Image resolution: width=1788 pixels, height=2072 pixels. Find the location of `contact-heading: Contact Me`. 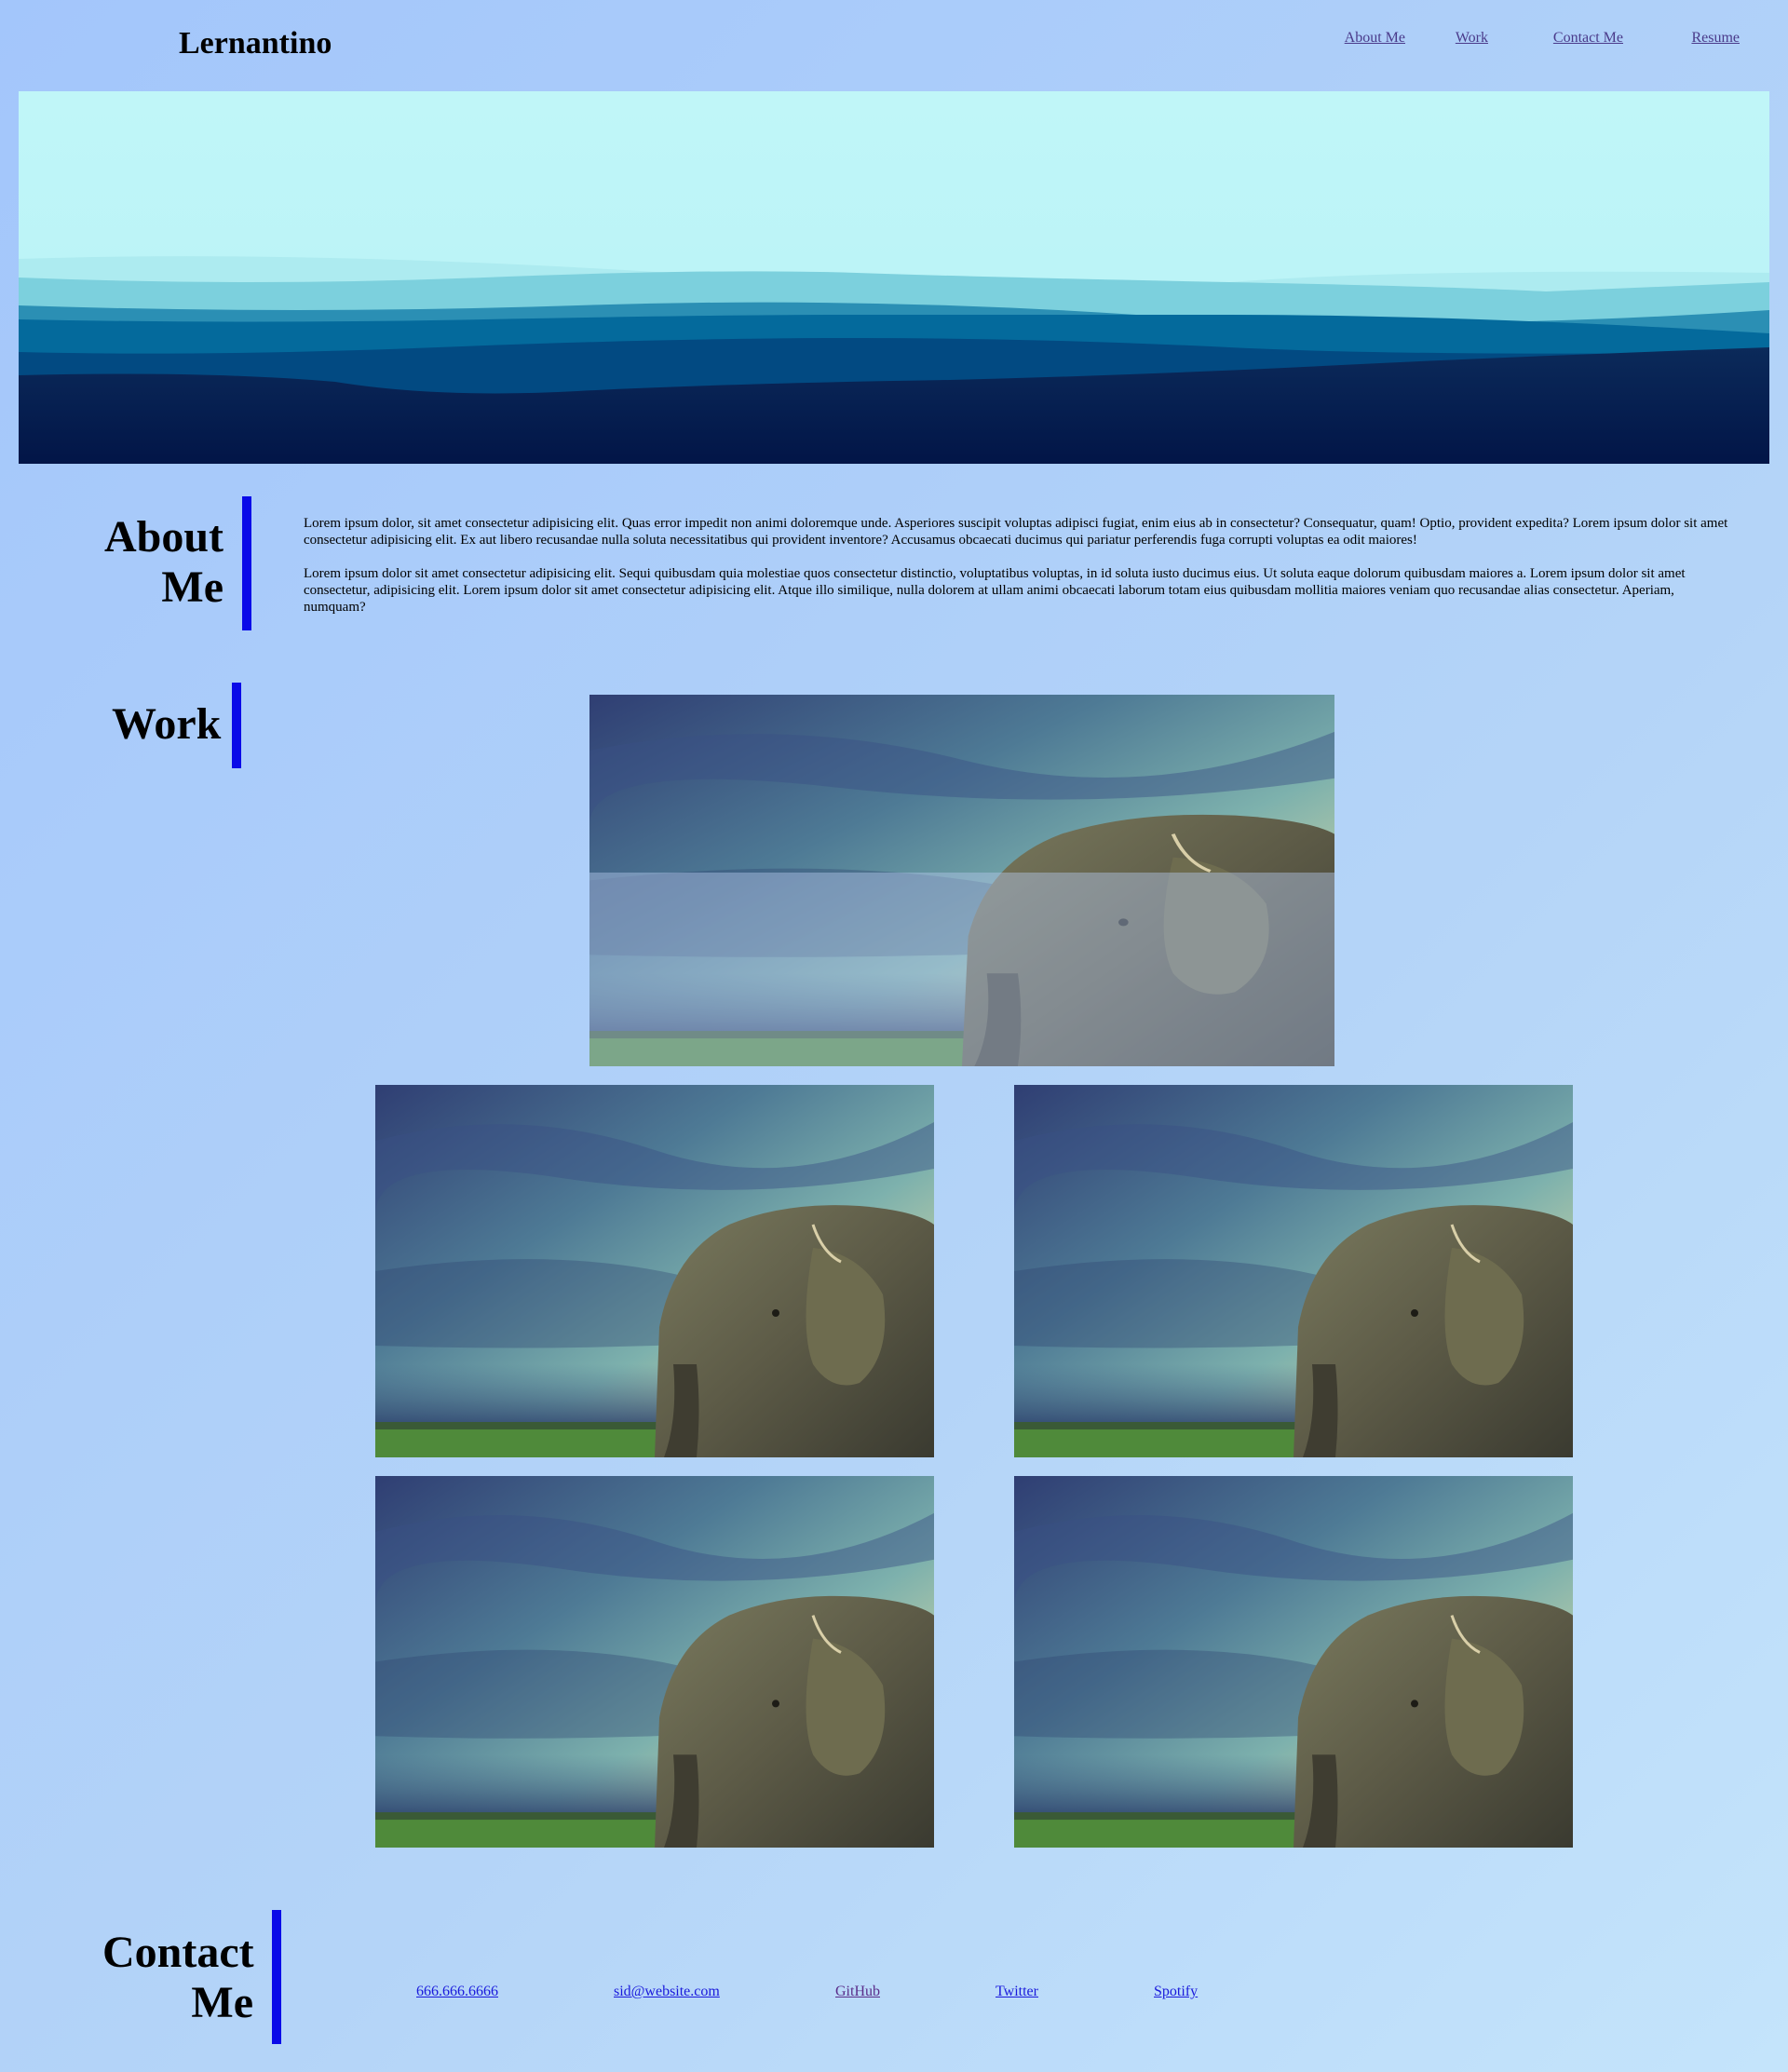

contact-heading: Contact Me is located at coordinates (178, 1978).